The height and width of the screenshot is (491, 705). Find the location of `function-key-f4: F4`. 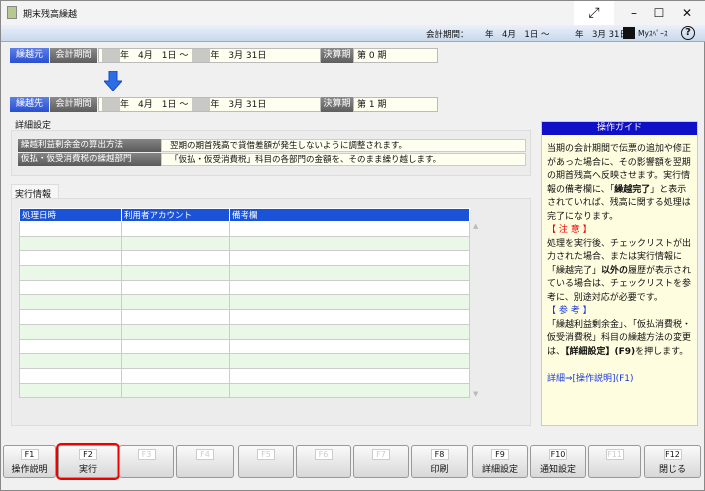

function-key-f4: F4 is located at coordinates (205, 461).